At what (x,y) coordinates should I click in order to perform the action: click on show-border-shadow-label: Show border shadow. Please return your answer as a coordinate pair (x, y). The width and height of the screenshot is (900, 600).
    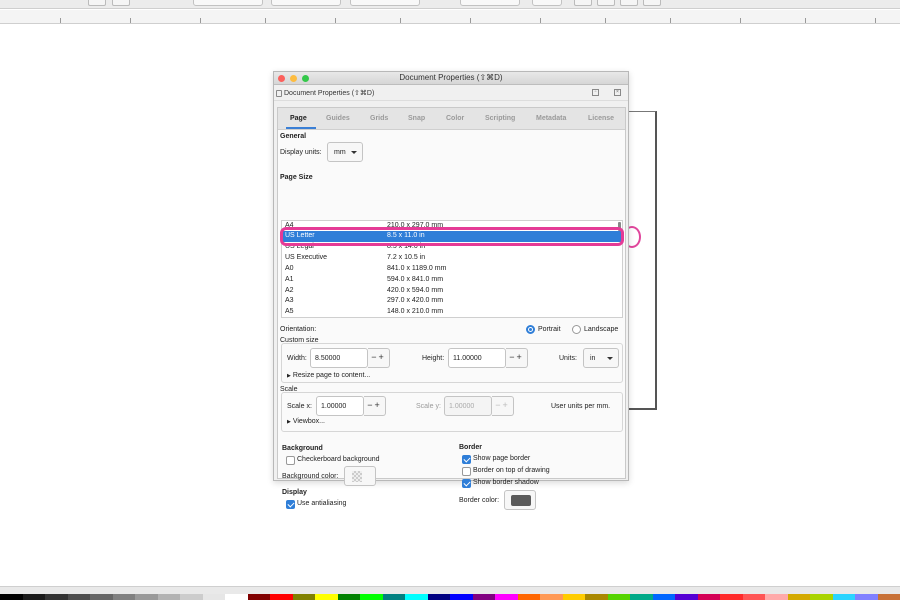
    Looking at the image, I should click on (506, 482).